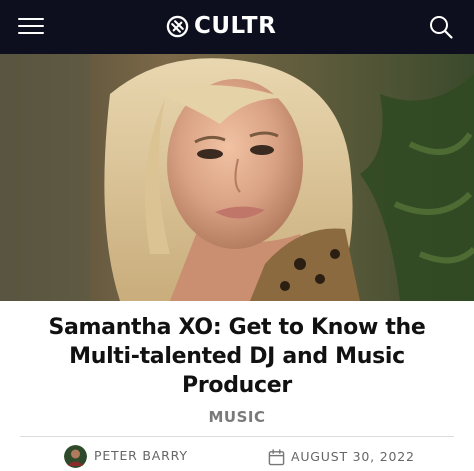  Describe the element at coordinates (237, 436) in the screenshot. I see `divider` at that location.